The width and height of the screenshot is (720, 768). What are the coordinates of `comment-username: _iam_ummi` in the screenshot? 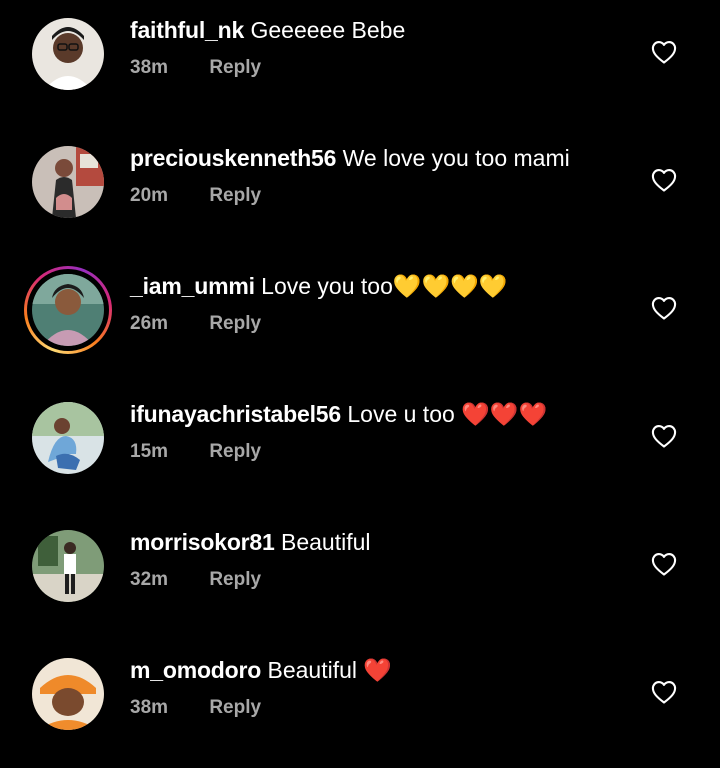 It's located at (192, 286).